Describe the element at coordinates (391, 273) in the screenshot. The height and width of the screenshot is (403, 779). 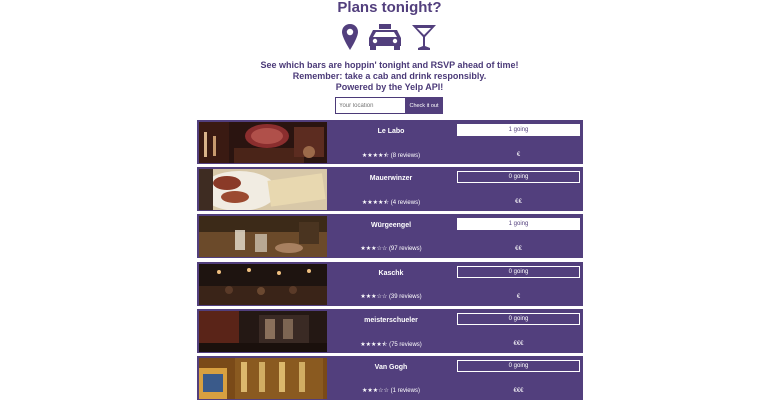
I see `bar-name: Kaschk` at that location.